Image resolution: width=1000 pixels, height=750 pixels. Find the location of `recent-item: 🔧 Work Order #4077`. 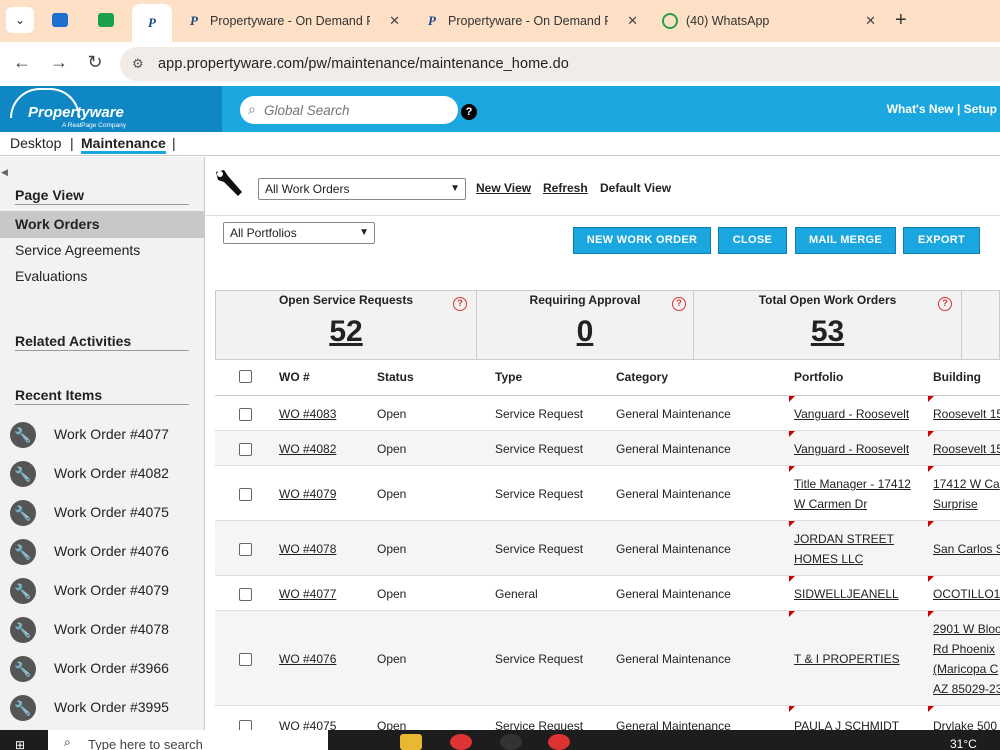

recent-item: 🔧 Work Order #4077 is located at coordinates (105, 435).